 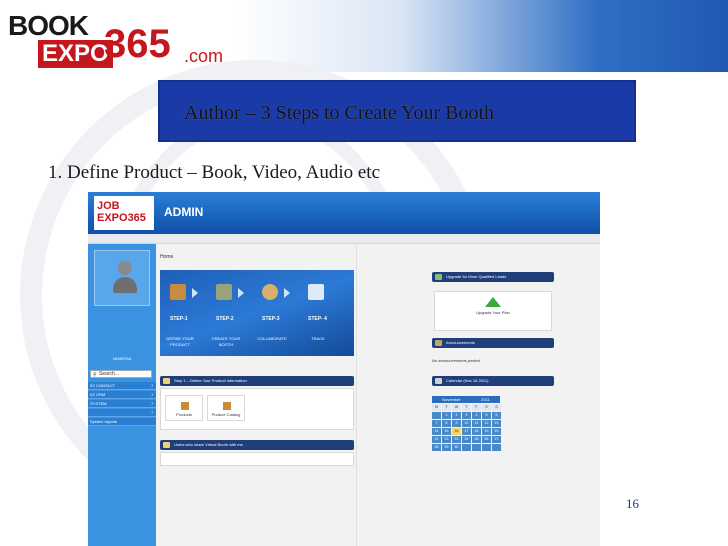 I want to click on calendar-day: 4, so click(x=476, y=415).